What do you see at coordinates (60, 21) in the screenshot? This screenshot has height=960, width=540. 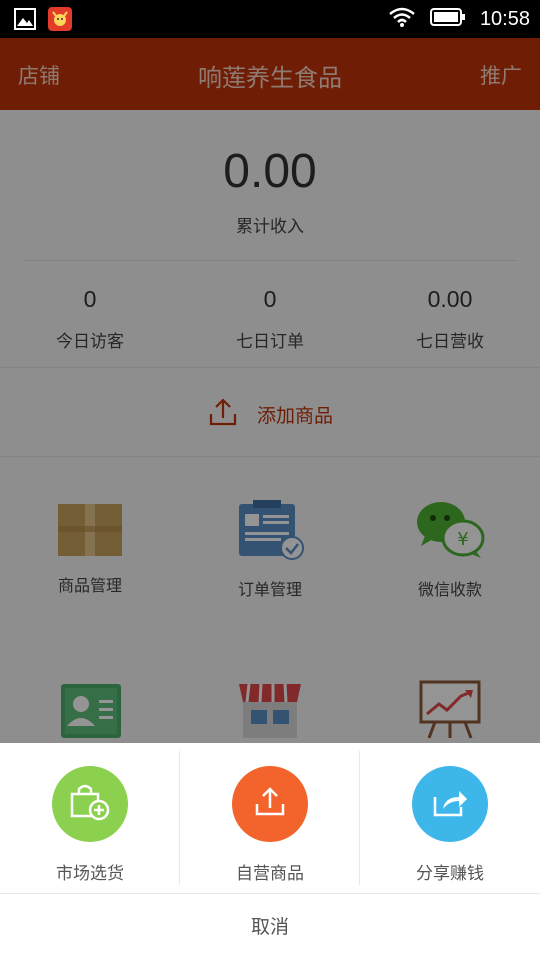 I see `app-notification-icon` at bounding box center [60, 21].